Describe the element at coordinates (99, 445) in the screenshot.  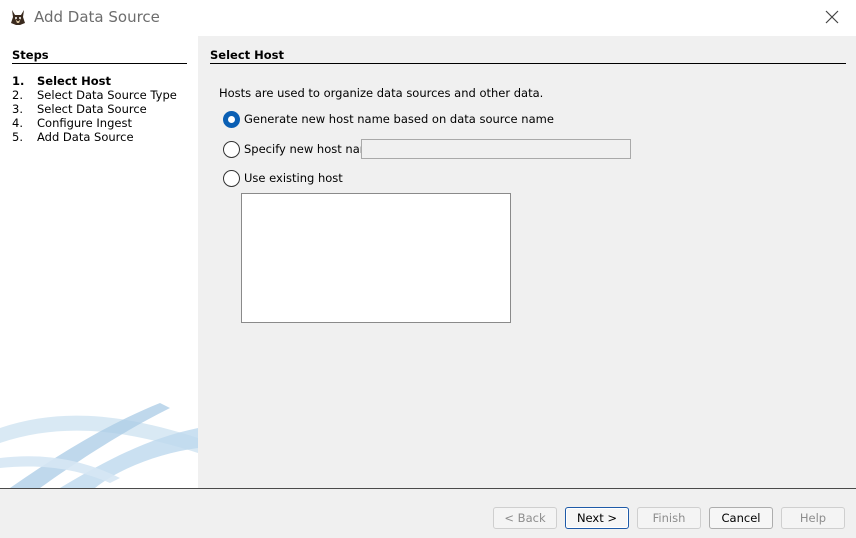
I see `decorative-swoosh-graphic` at that location.